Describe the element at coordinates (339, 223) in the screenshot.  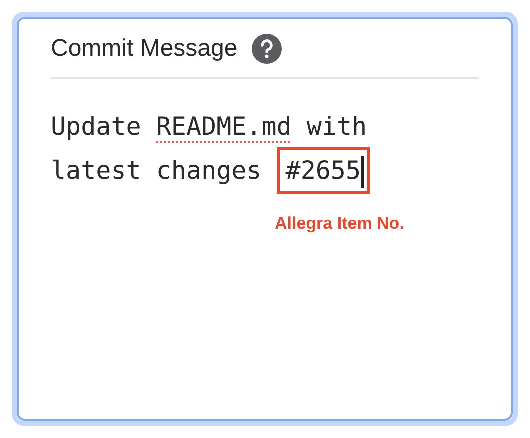
I see `annotation-label: Allegra Item No.` at that location.